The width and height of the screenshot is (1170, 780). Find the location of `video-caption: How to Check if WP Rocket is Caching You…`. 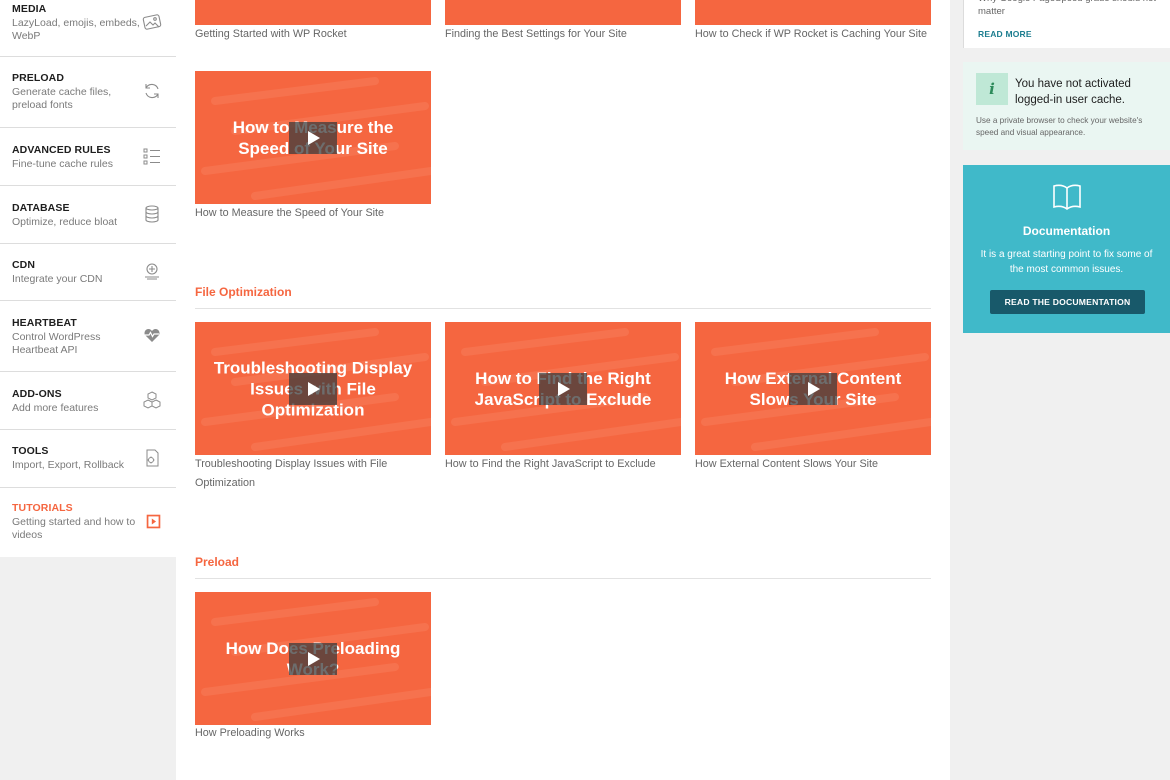

video-caption: How to Check if WP Rocket is Caching You… is located at coordinates (813, 34).